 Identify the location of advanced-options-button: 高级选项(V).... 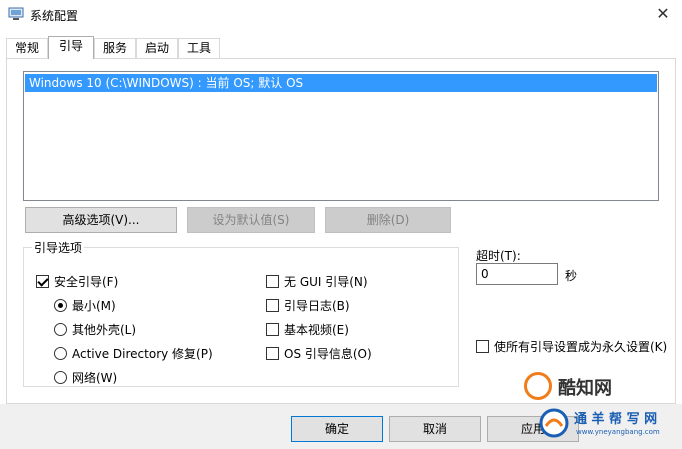
(101, 220).